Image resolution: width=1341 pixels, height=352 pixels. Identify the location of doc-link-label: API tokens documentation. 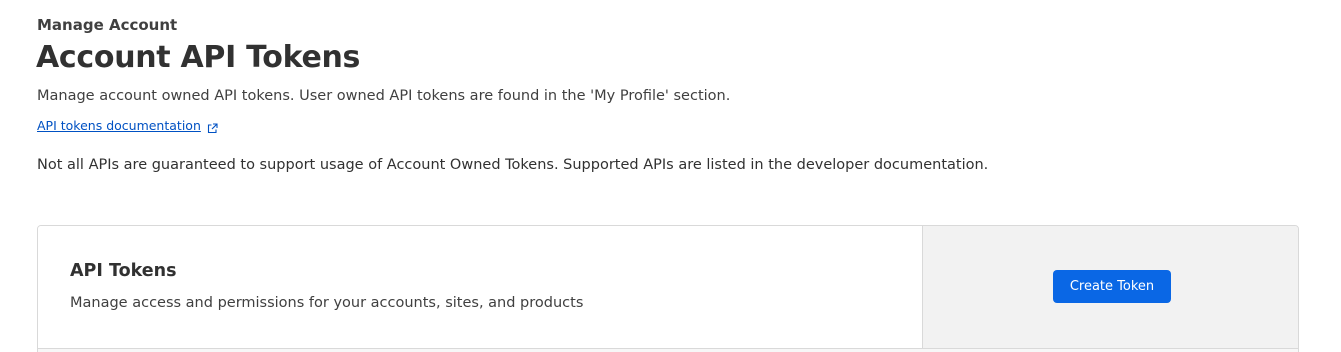
(119, 125).